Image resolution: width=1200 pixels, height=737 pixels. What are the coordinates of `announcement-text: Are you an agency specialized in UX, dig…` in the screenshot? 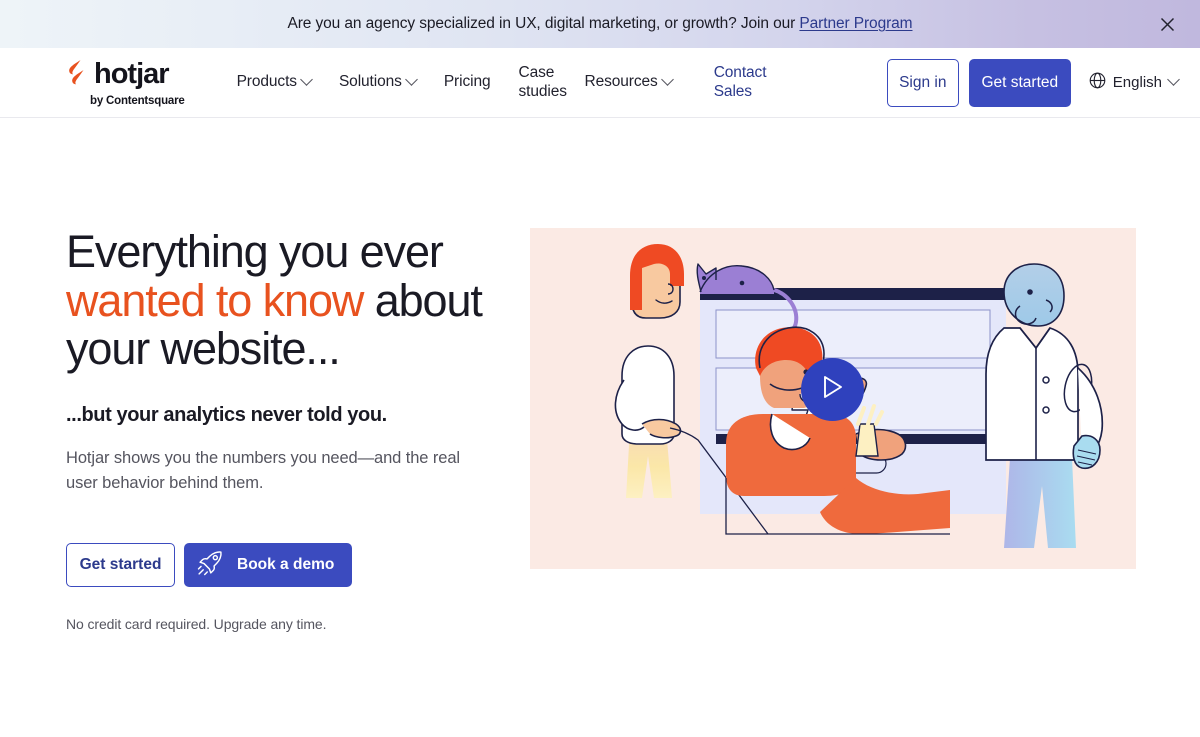 It's located at (599, 24).